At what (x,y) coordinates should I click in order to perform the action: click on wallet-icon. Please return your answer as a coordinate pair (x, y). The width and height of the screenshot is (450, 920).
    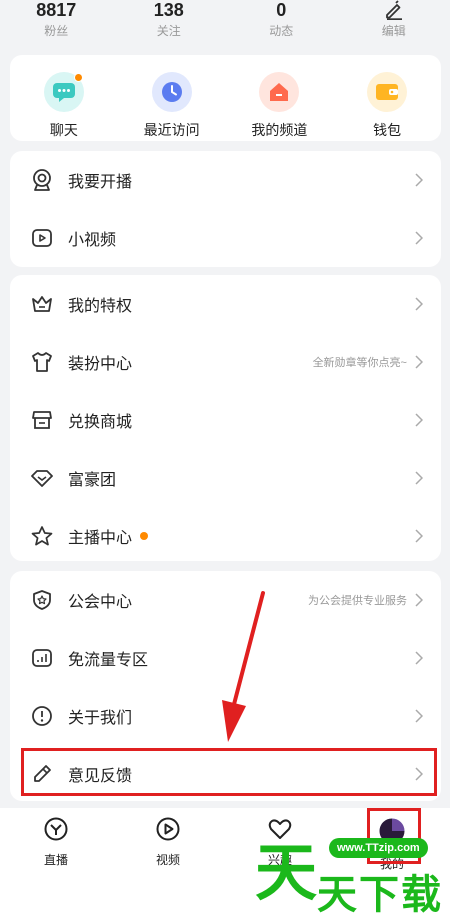
    Looking at the image, I should click on (387, 92).